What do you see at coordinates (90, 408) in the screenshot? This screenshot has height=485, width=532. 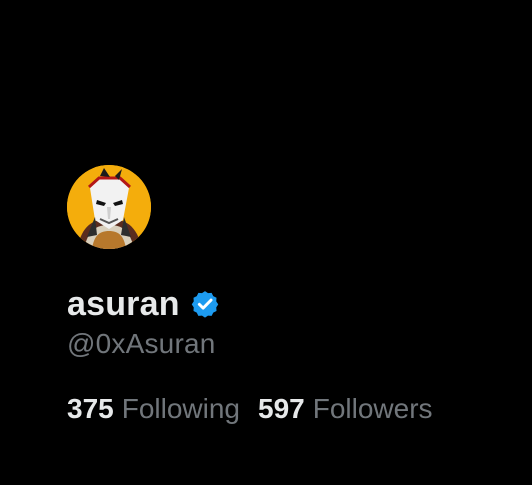 I see `following-count: 375` at bounding box center [90, 408].